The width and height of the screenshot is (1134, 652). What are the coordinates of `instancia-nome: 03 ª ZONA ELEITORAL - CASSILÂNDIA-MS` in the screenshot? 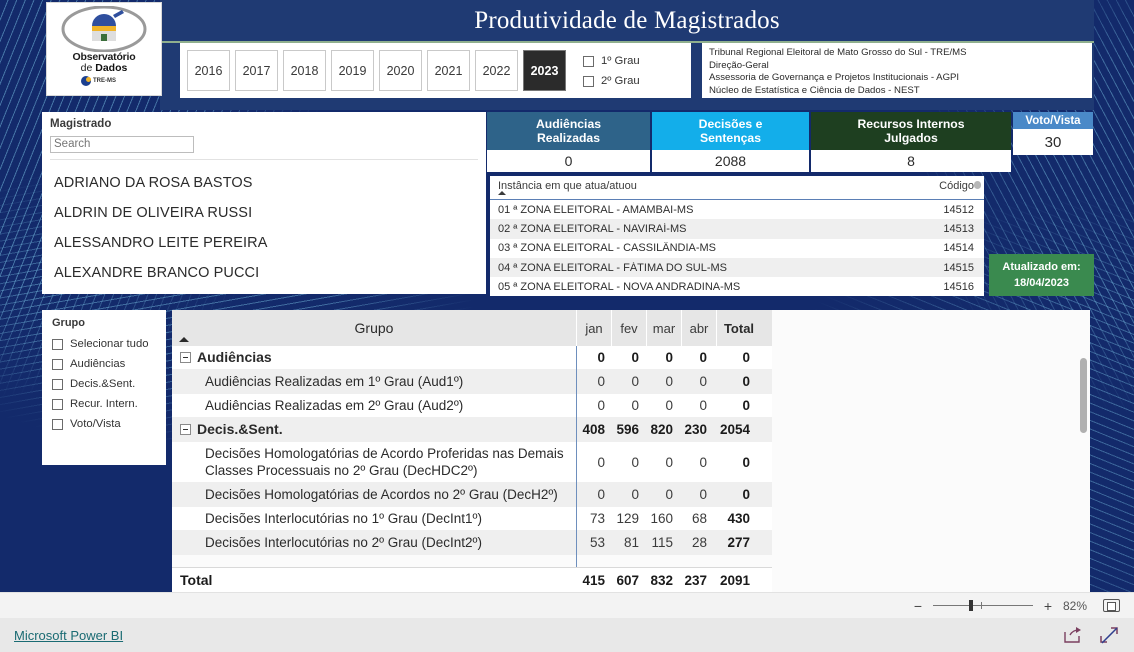 It's located at (607, 248).